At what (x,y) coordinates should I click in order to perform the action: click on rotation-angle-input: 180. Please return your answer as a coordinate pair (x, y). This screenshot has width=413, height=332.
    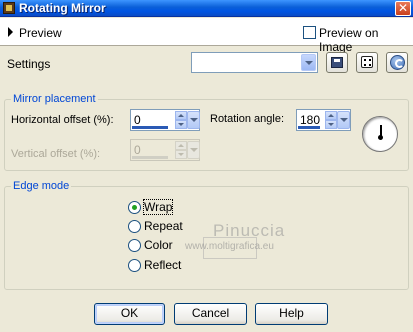
    Looking at the image, I should click on (323, 120).